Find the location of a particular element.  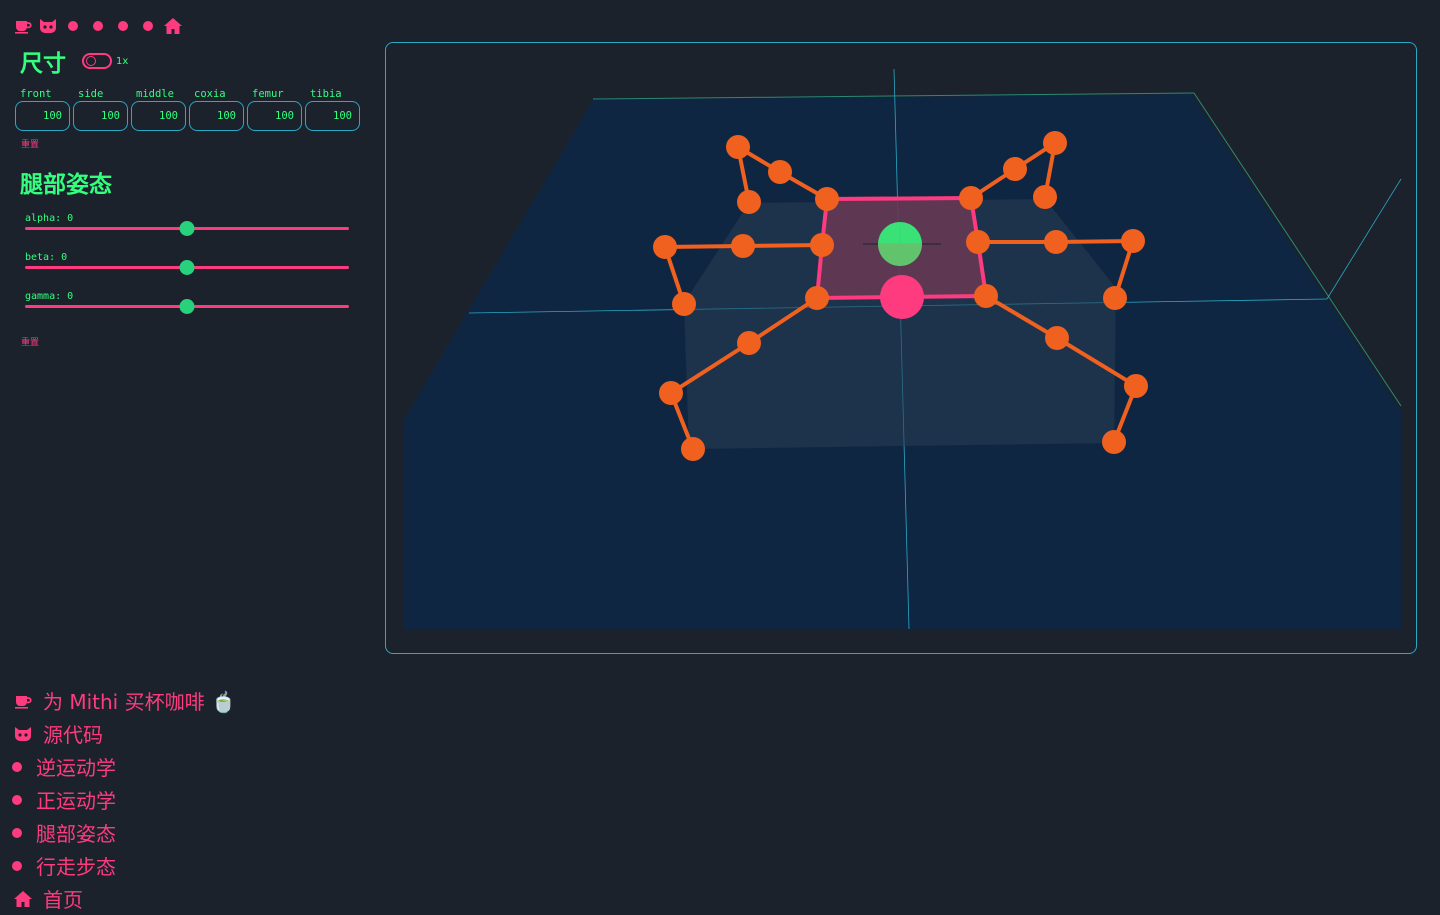

nav-forward-kinematics: 正运动学 is located at coordinates (212, 799).